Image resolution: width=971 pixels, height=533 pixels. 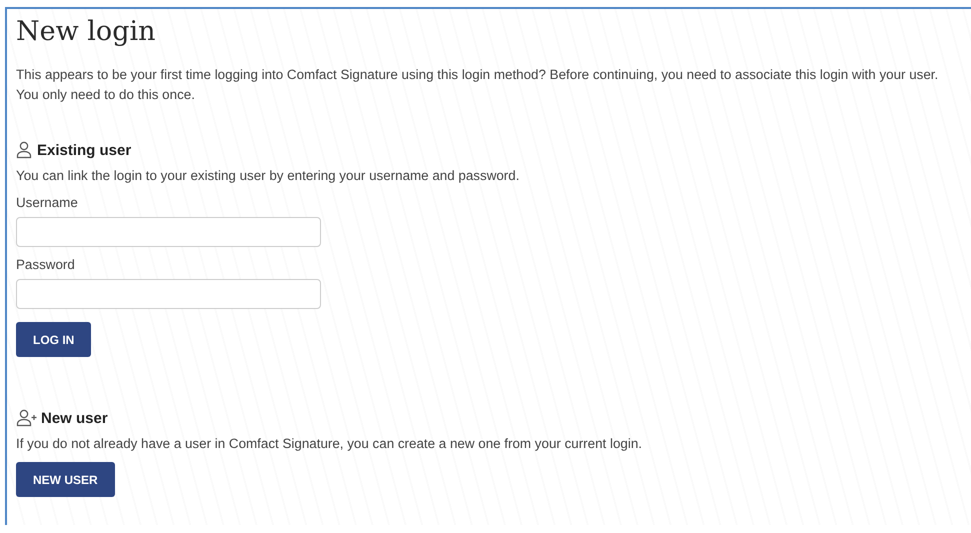 What do you see at coordinates (478, 85) in the screenshot?
I see `intro-text: This appears to be your first time logging into Comfact Signature using this login method? Before continuing, you need to associate this login with your user. You only need to do this once.` at bounding box center [478, 85].